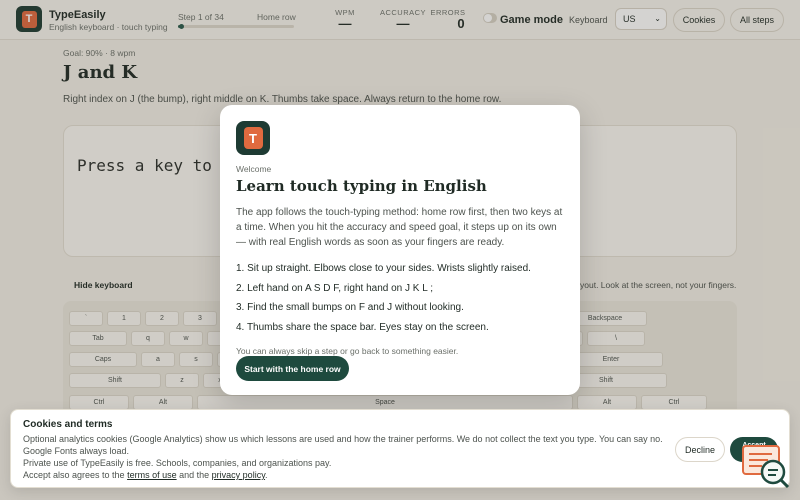 Image resolution: width=800 pixels, height=500 pixels. I want to click on modal-eyebrow: Welcome, so click(254, 169).